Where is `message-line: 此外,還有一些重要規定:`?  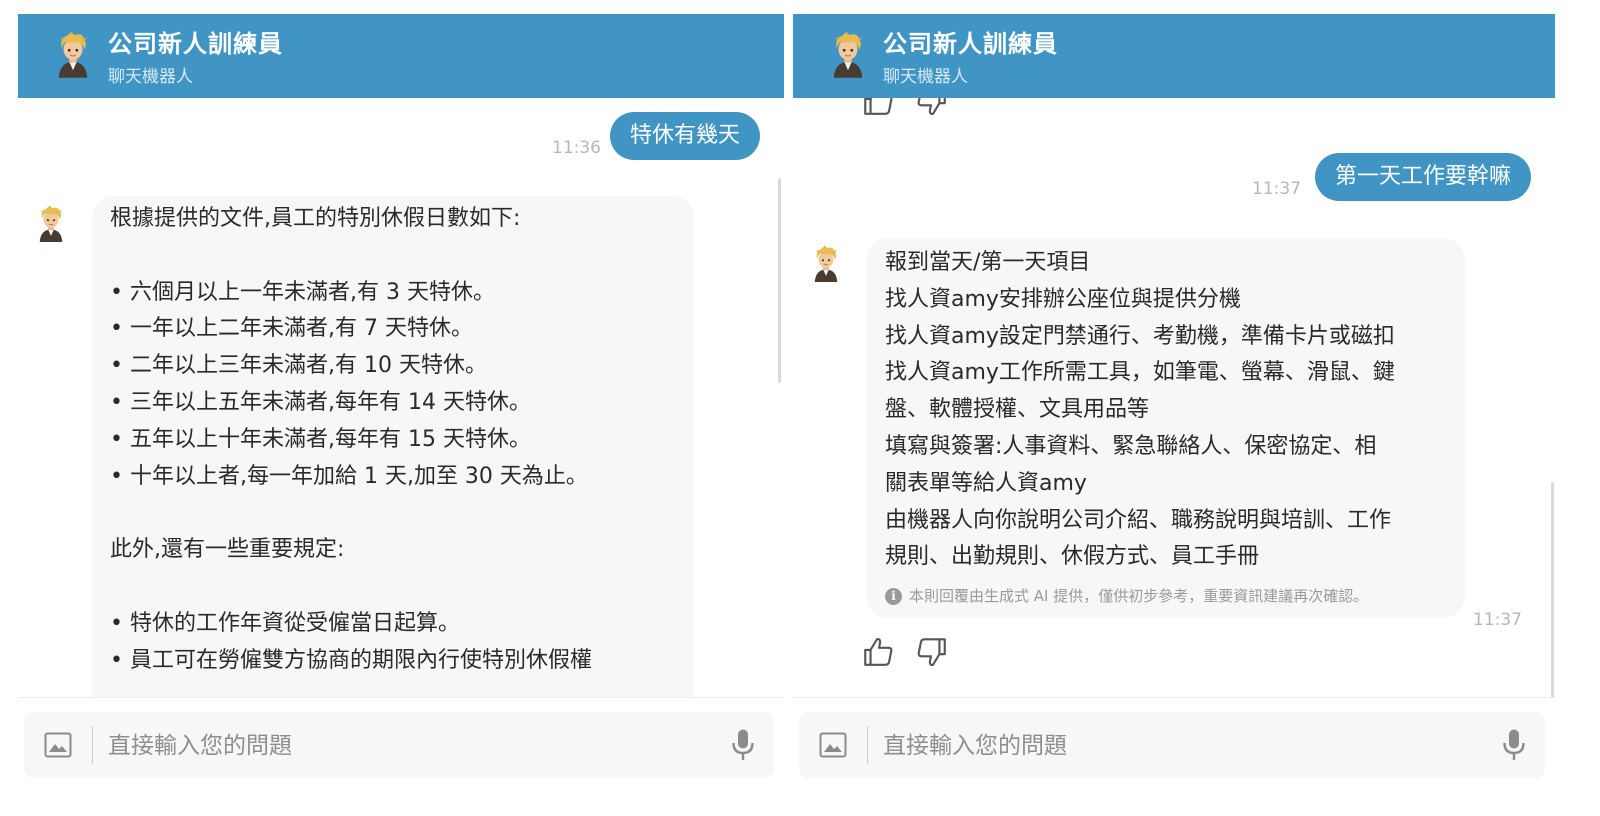
message-line: 此外,還有一些重要規定: is located at coordinates (227, 550).